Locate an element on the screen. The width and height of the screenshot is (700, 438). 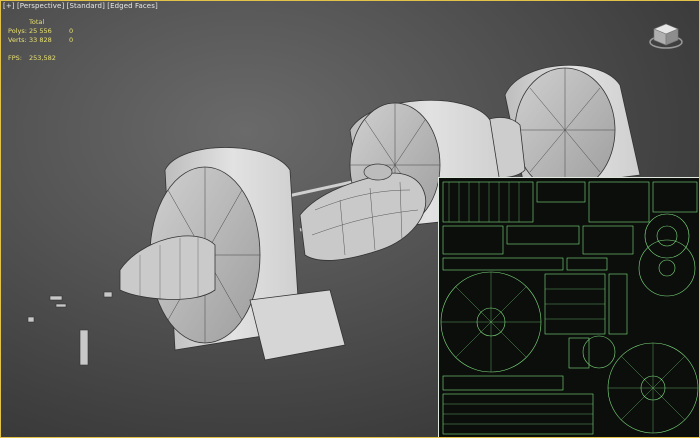
stats-fps-row: FPS: 253,582 is located at coordinates (40, 58).